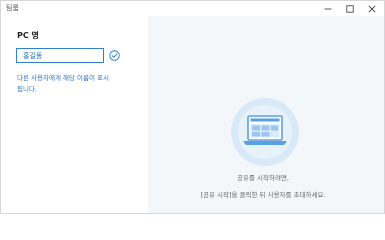  I want to click on check-circle-icon, so click(114, 55).